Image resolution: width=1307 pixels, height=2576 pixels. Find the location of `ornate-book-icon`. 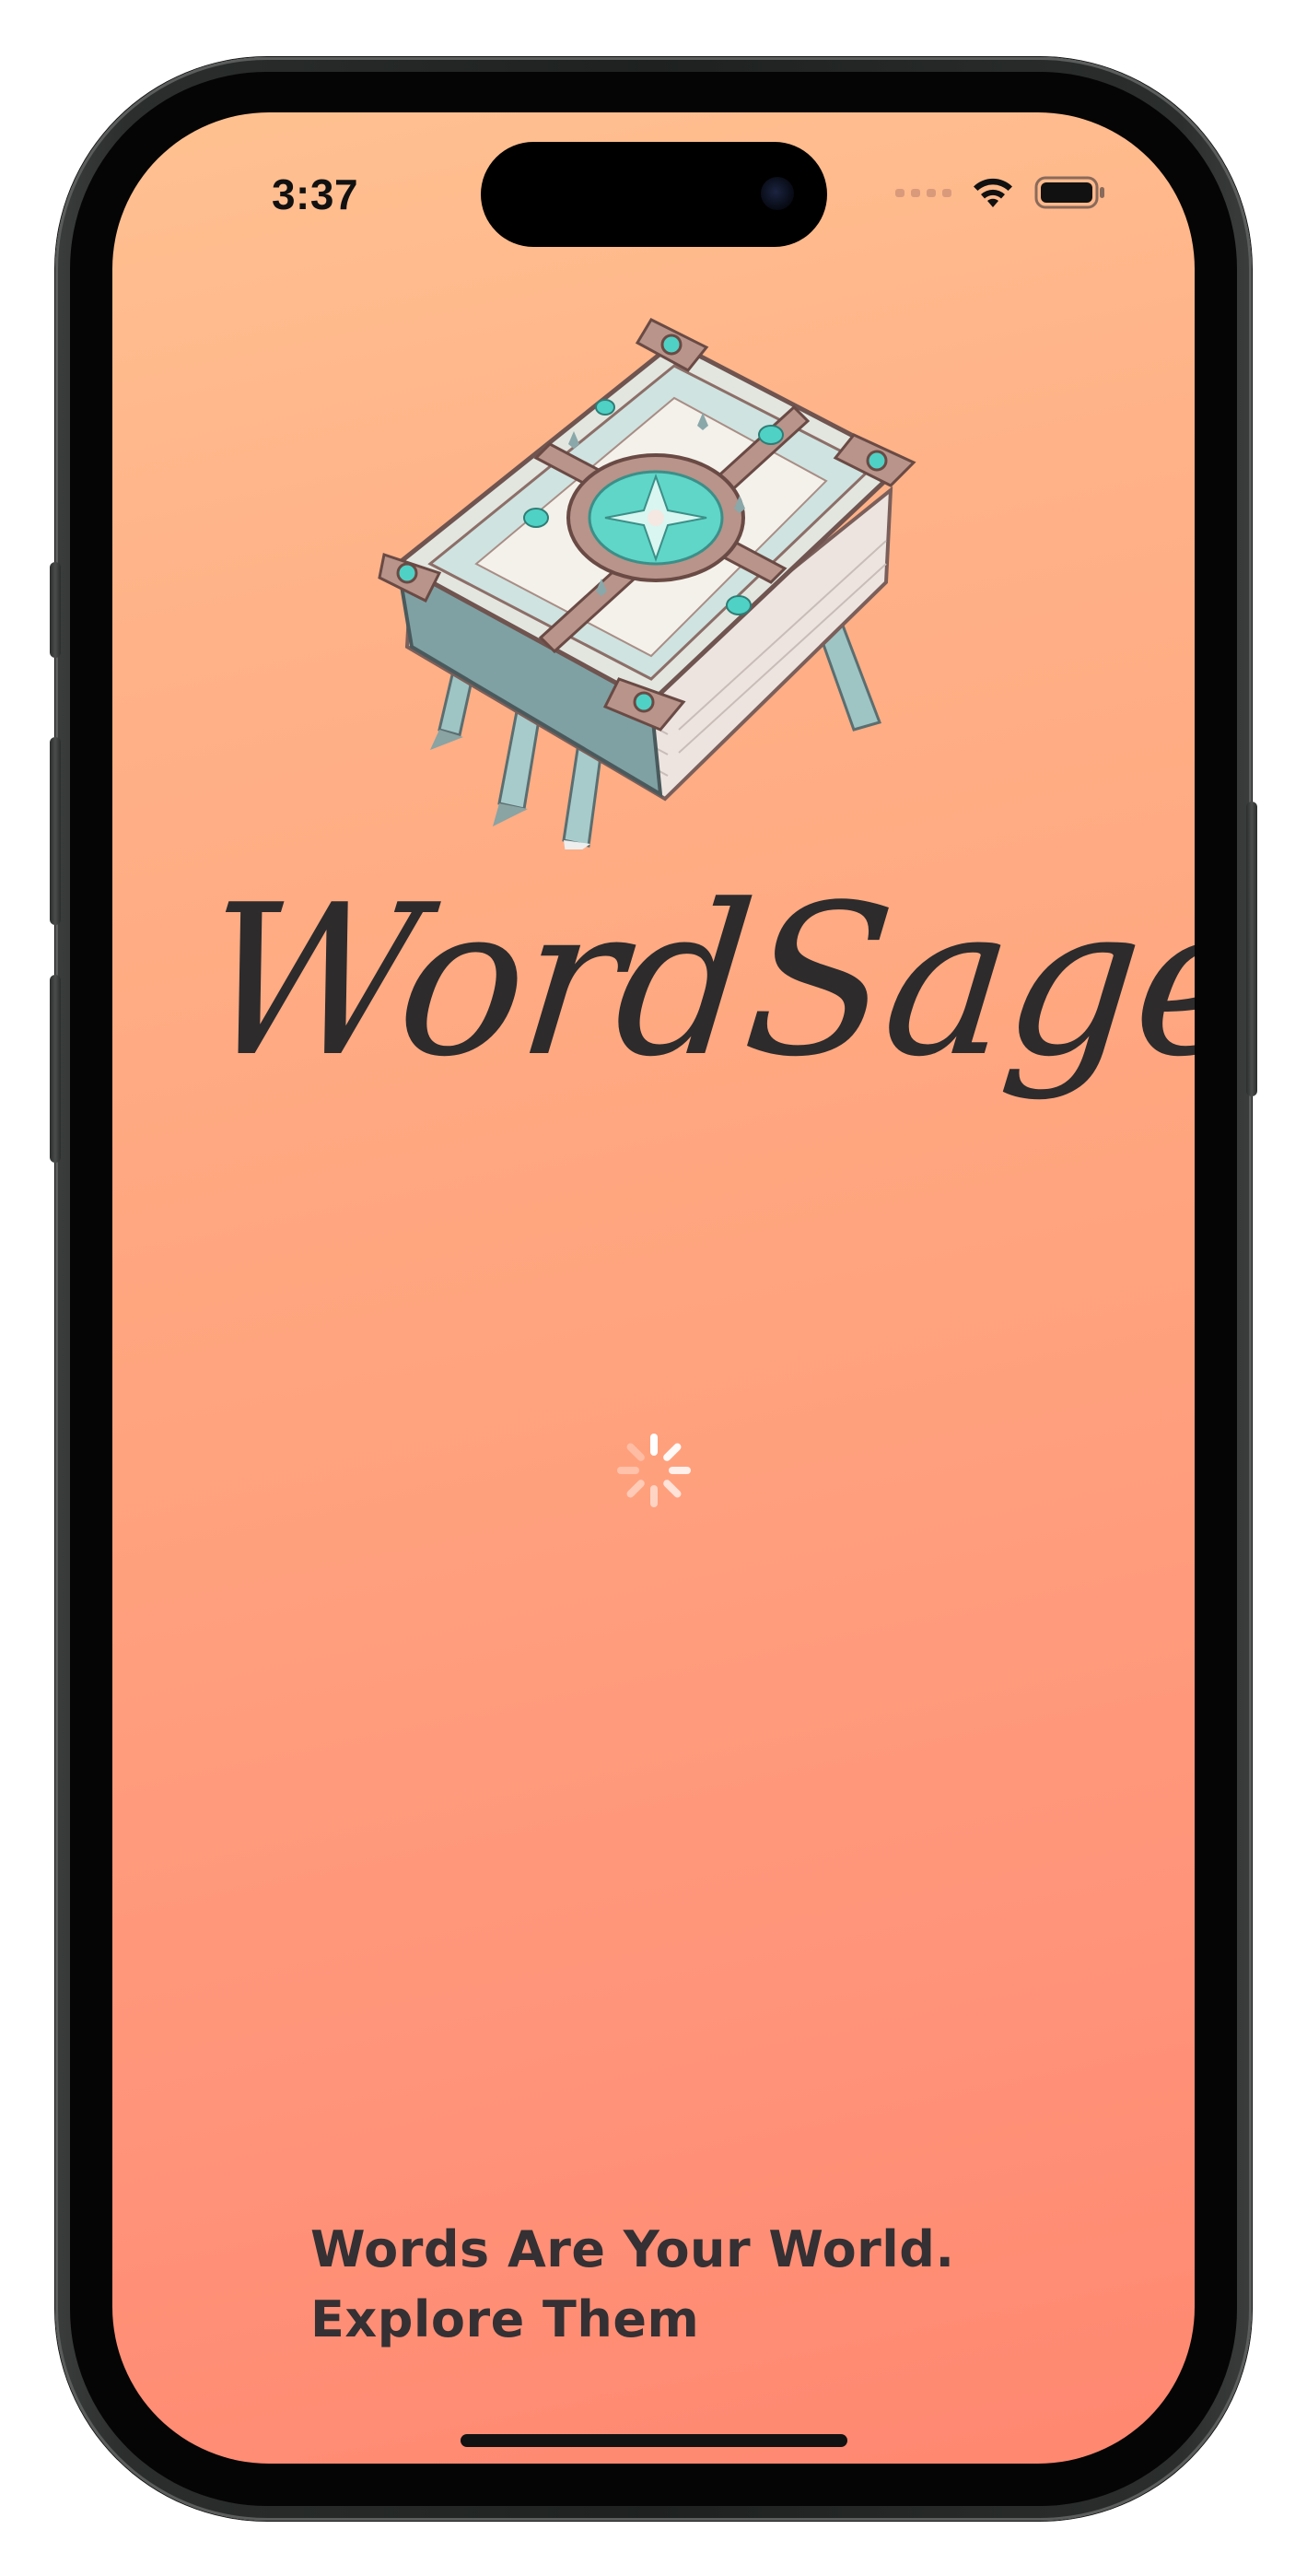

ornate-book-icon is located at coordinates (652, 579).